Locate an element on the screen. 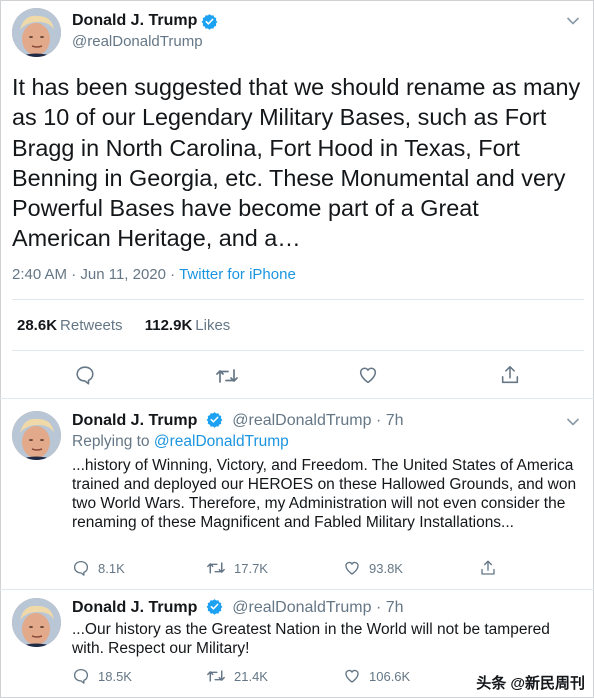  replying-to-prefix: Replying to is located at coordinates (113, 441).